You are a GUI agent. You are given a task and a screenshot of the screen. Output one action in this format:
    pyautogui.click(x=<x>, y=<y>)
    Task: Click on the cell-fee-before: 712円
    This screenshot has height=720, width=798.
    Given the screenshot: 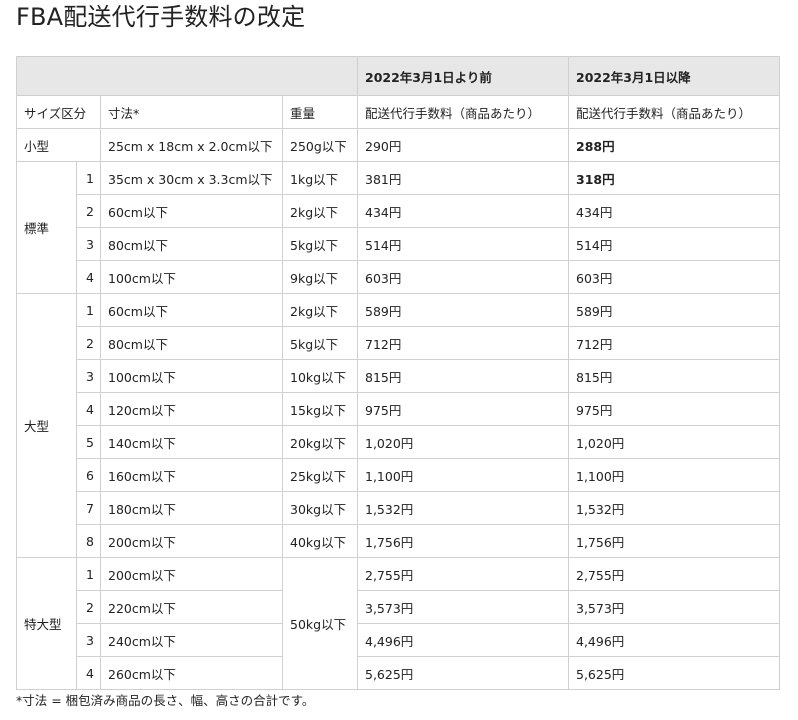 What is the action you would take?
    pyautogui.click(x=463, y=343)
    